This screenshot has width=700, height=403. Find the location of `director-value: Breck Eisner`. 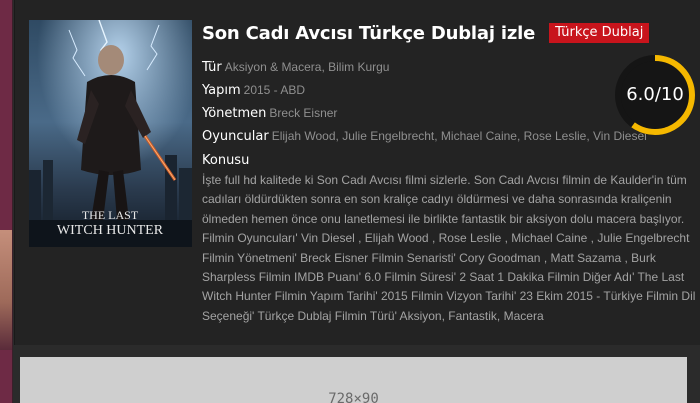

director-value: Breck Eisner is located at coordinates (303, 113).